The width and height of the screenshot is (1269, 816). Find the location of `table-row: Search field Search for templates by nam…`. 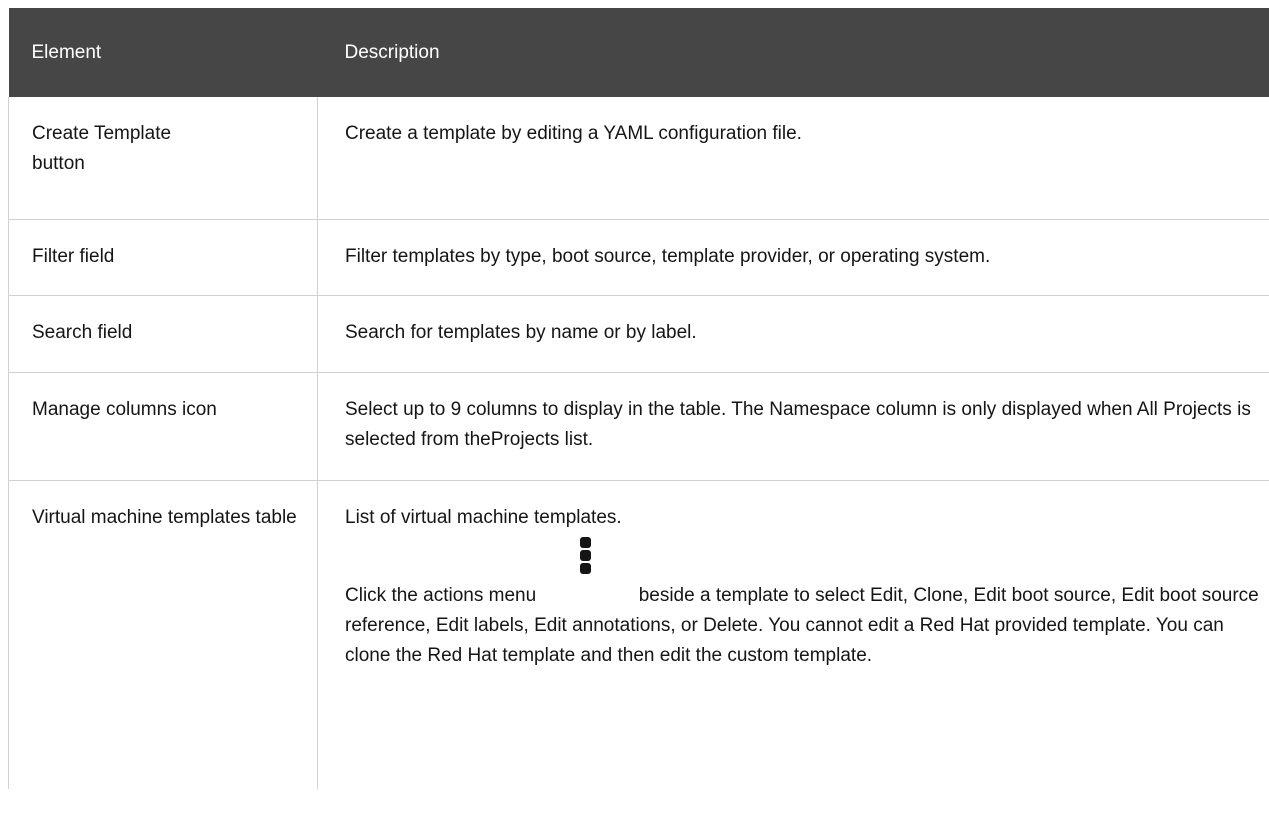

table-row: Search field Search for templates by nam… is located at coordinates (638, 334).